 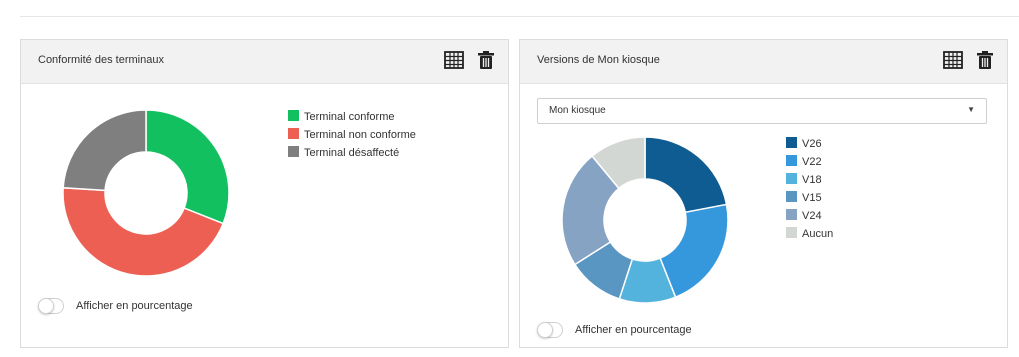 I want to click on legend-item-v26: V26, so click(x=809, y=144).